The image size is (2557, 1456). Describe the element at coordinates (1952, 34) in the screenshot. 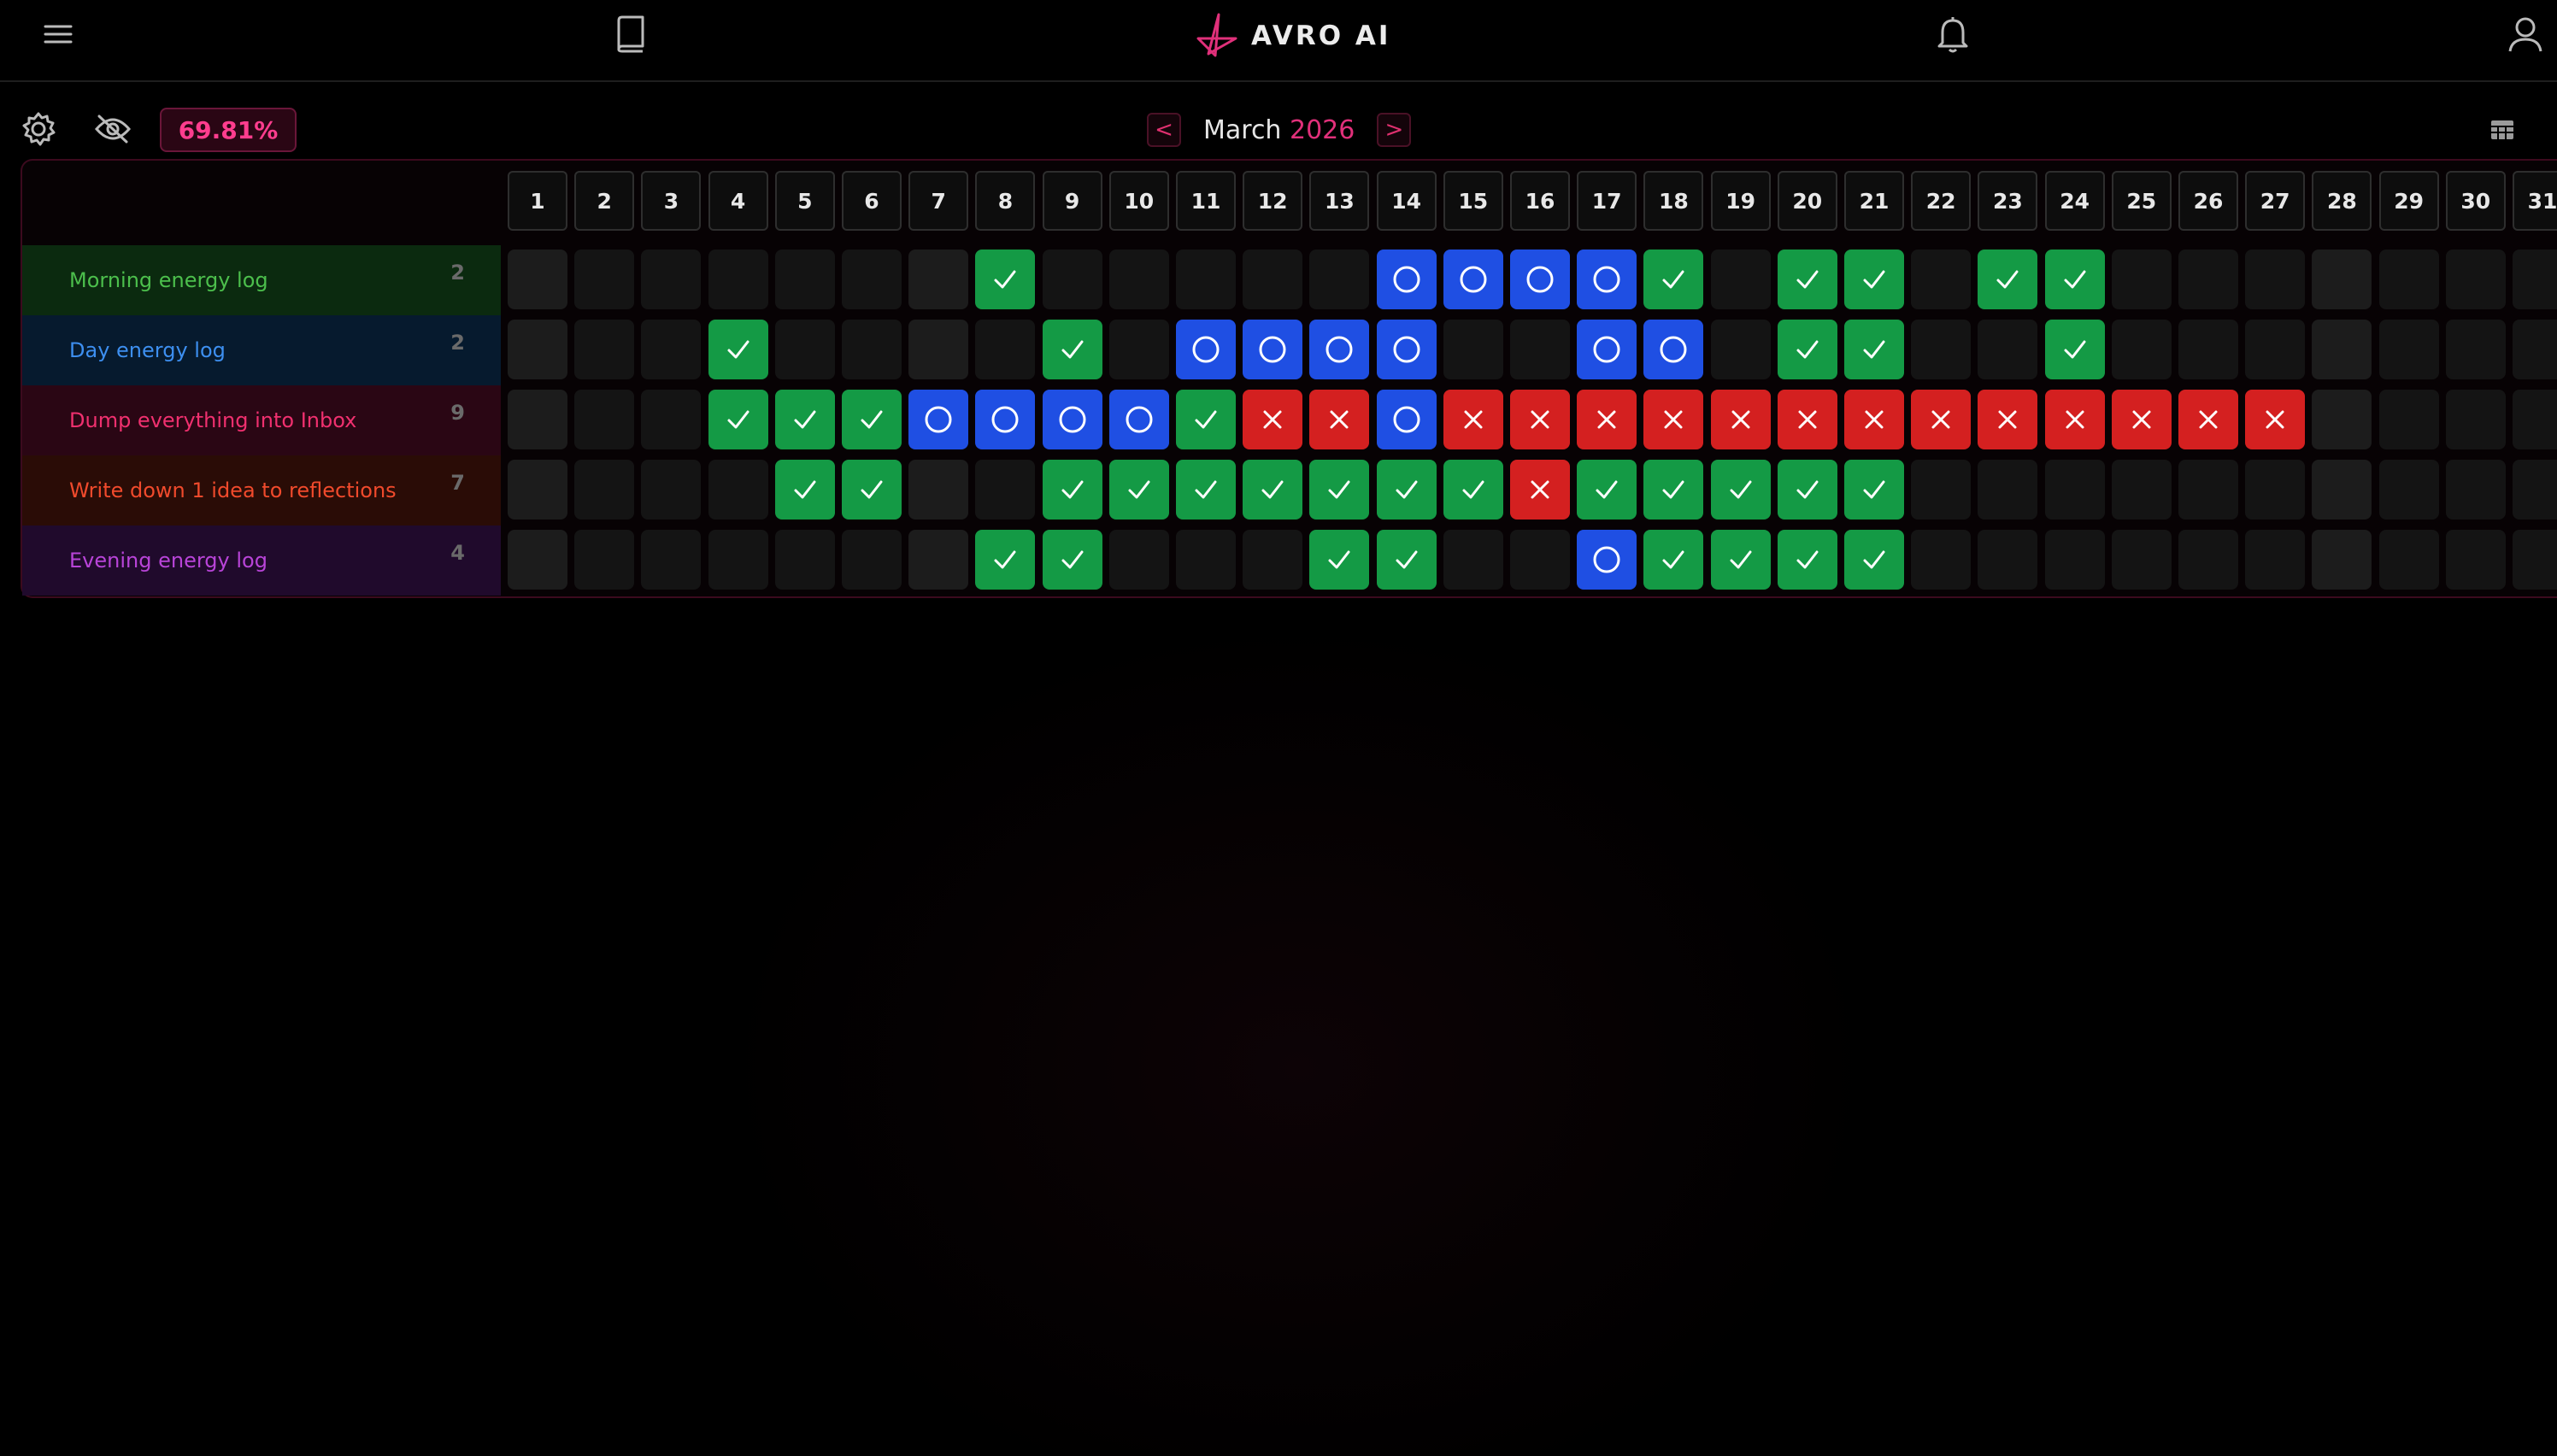

I see `bell-icon` at that location.